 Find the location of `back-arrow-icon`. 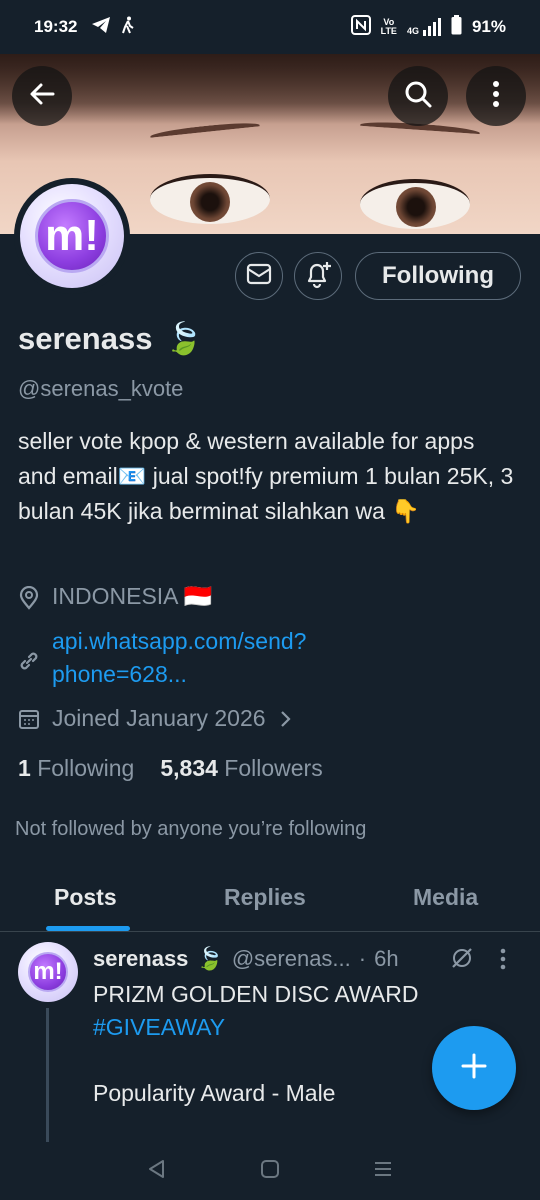

back-arrow-icon is located at coordinates (42, 96).